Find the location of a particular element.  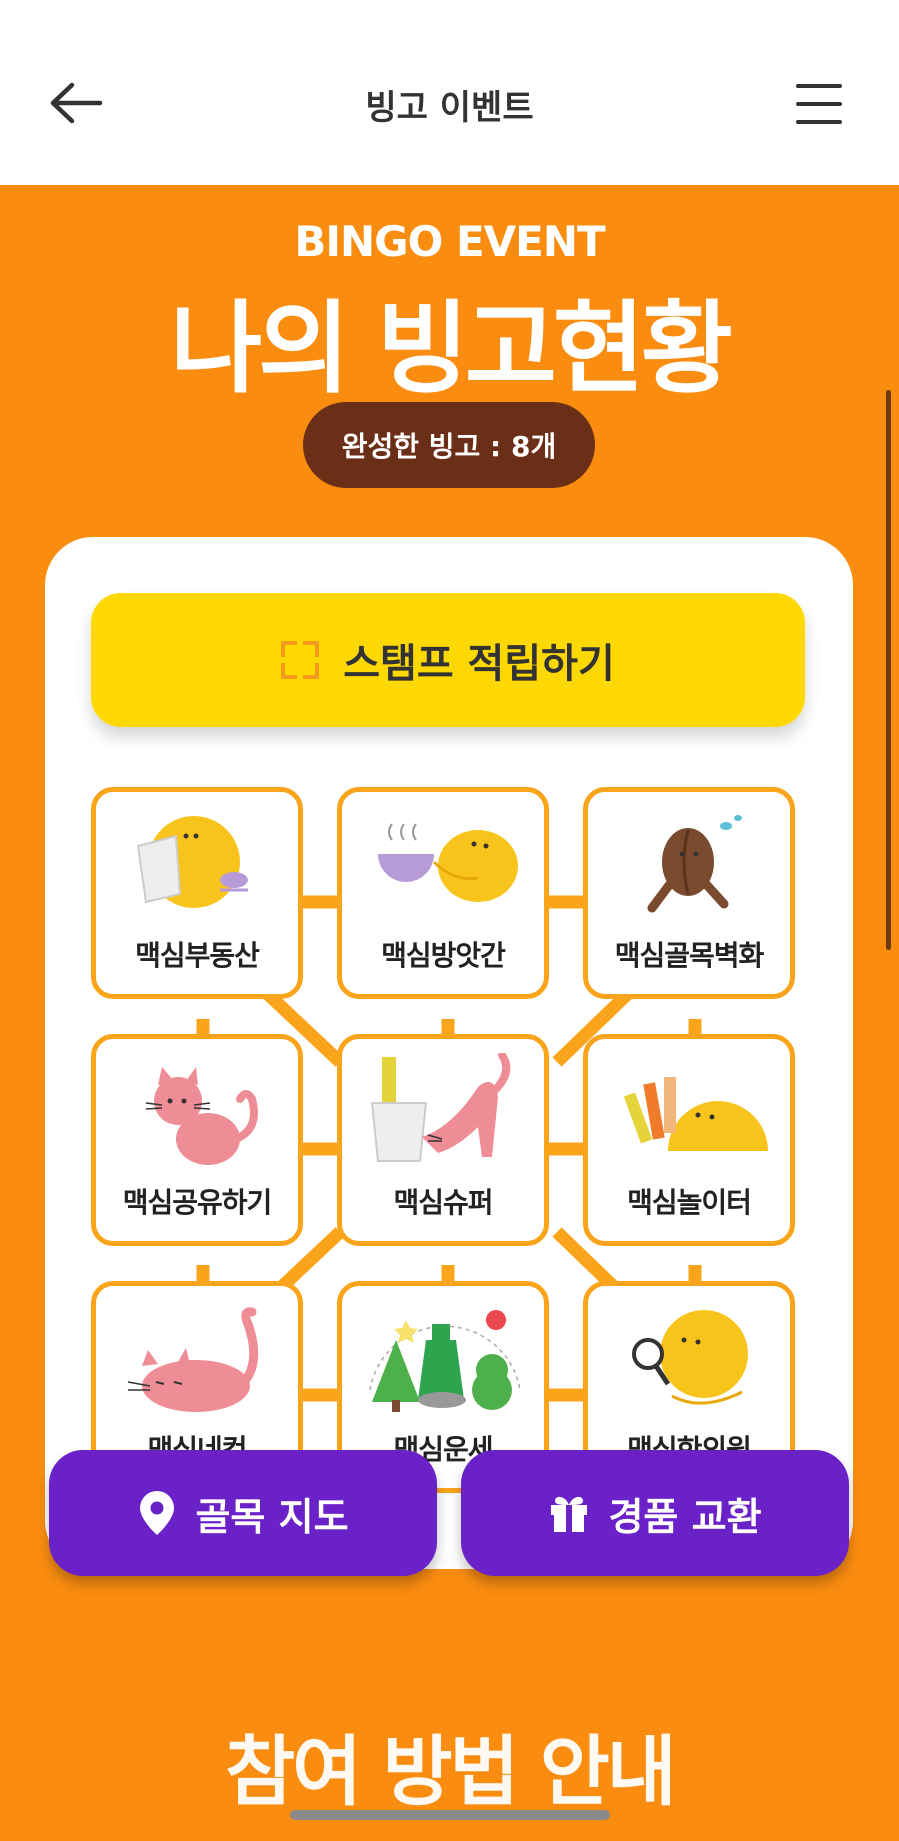

pink-cat-lying-icon is located at coordinates (193, 1359).